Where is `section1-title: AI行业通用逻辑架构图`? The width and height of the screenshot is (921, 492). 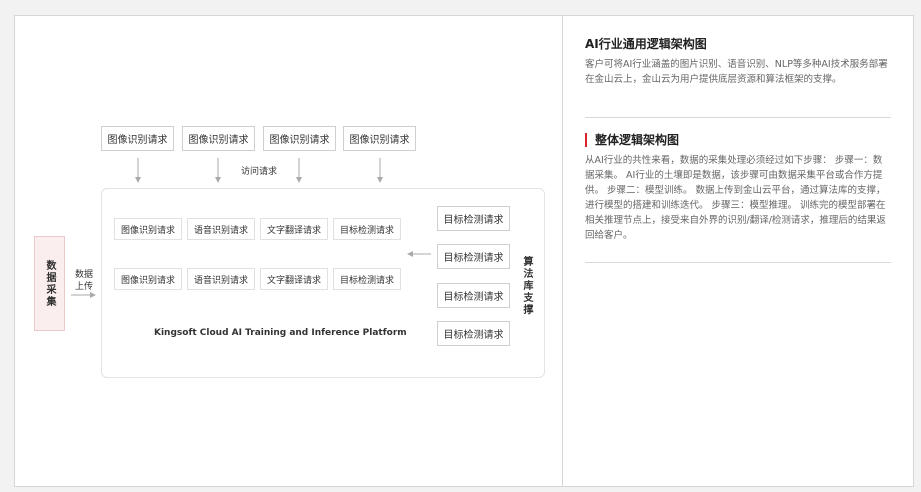 section1-title: AI行业通用逻辑架构图 is located at coordinates (646, 44).